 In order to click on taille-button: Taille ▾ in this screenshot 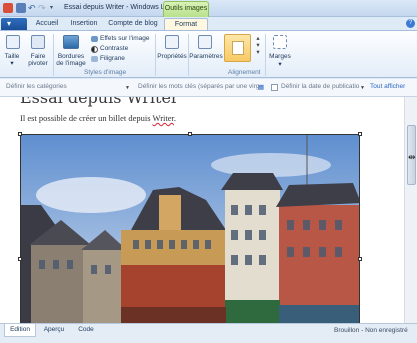, I will do `click(12, 60)`.